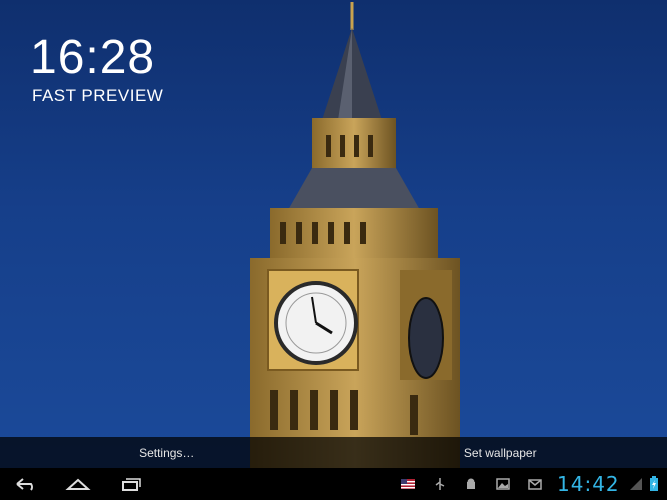  What do you see at coordinates (98, 95) in the screenshot?
I see `lockscreen-subtitle: FAST PREVIEW` at bounding box center [98, 95].